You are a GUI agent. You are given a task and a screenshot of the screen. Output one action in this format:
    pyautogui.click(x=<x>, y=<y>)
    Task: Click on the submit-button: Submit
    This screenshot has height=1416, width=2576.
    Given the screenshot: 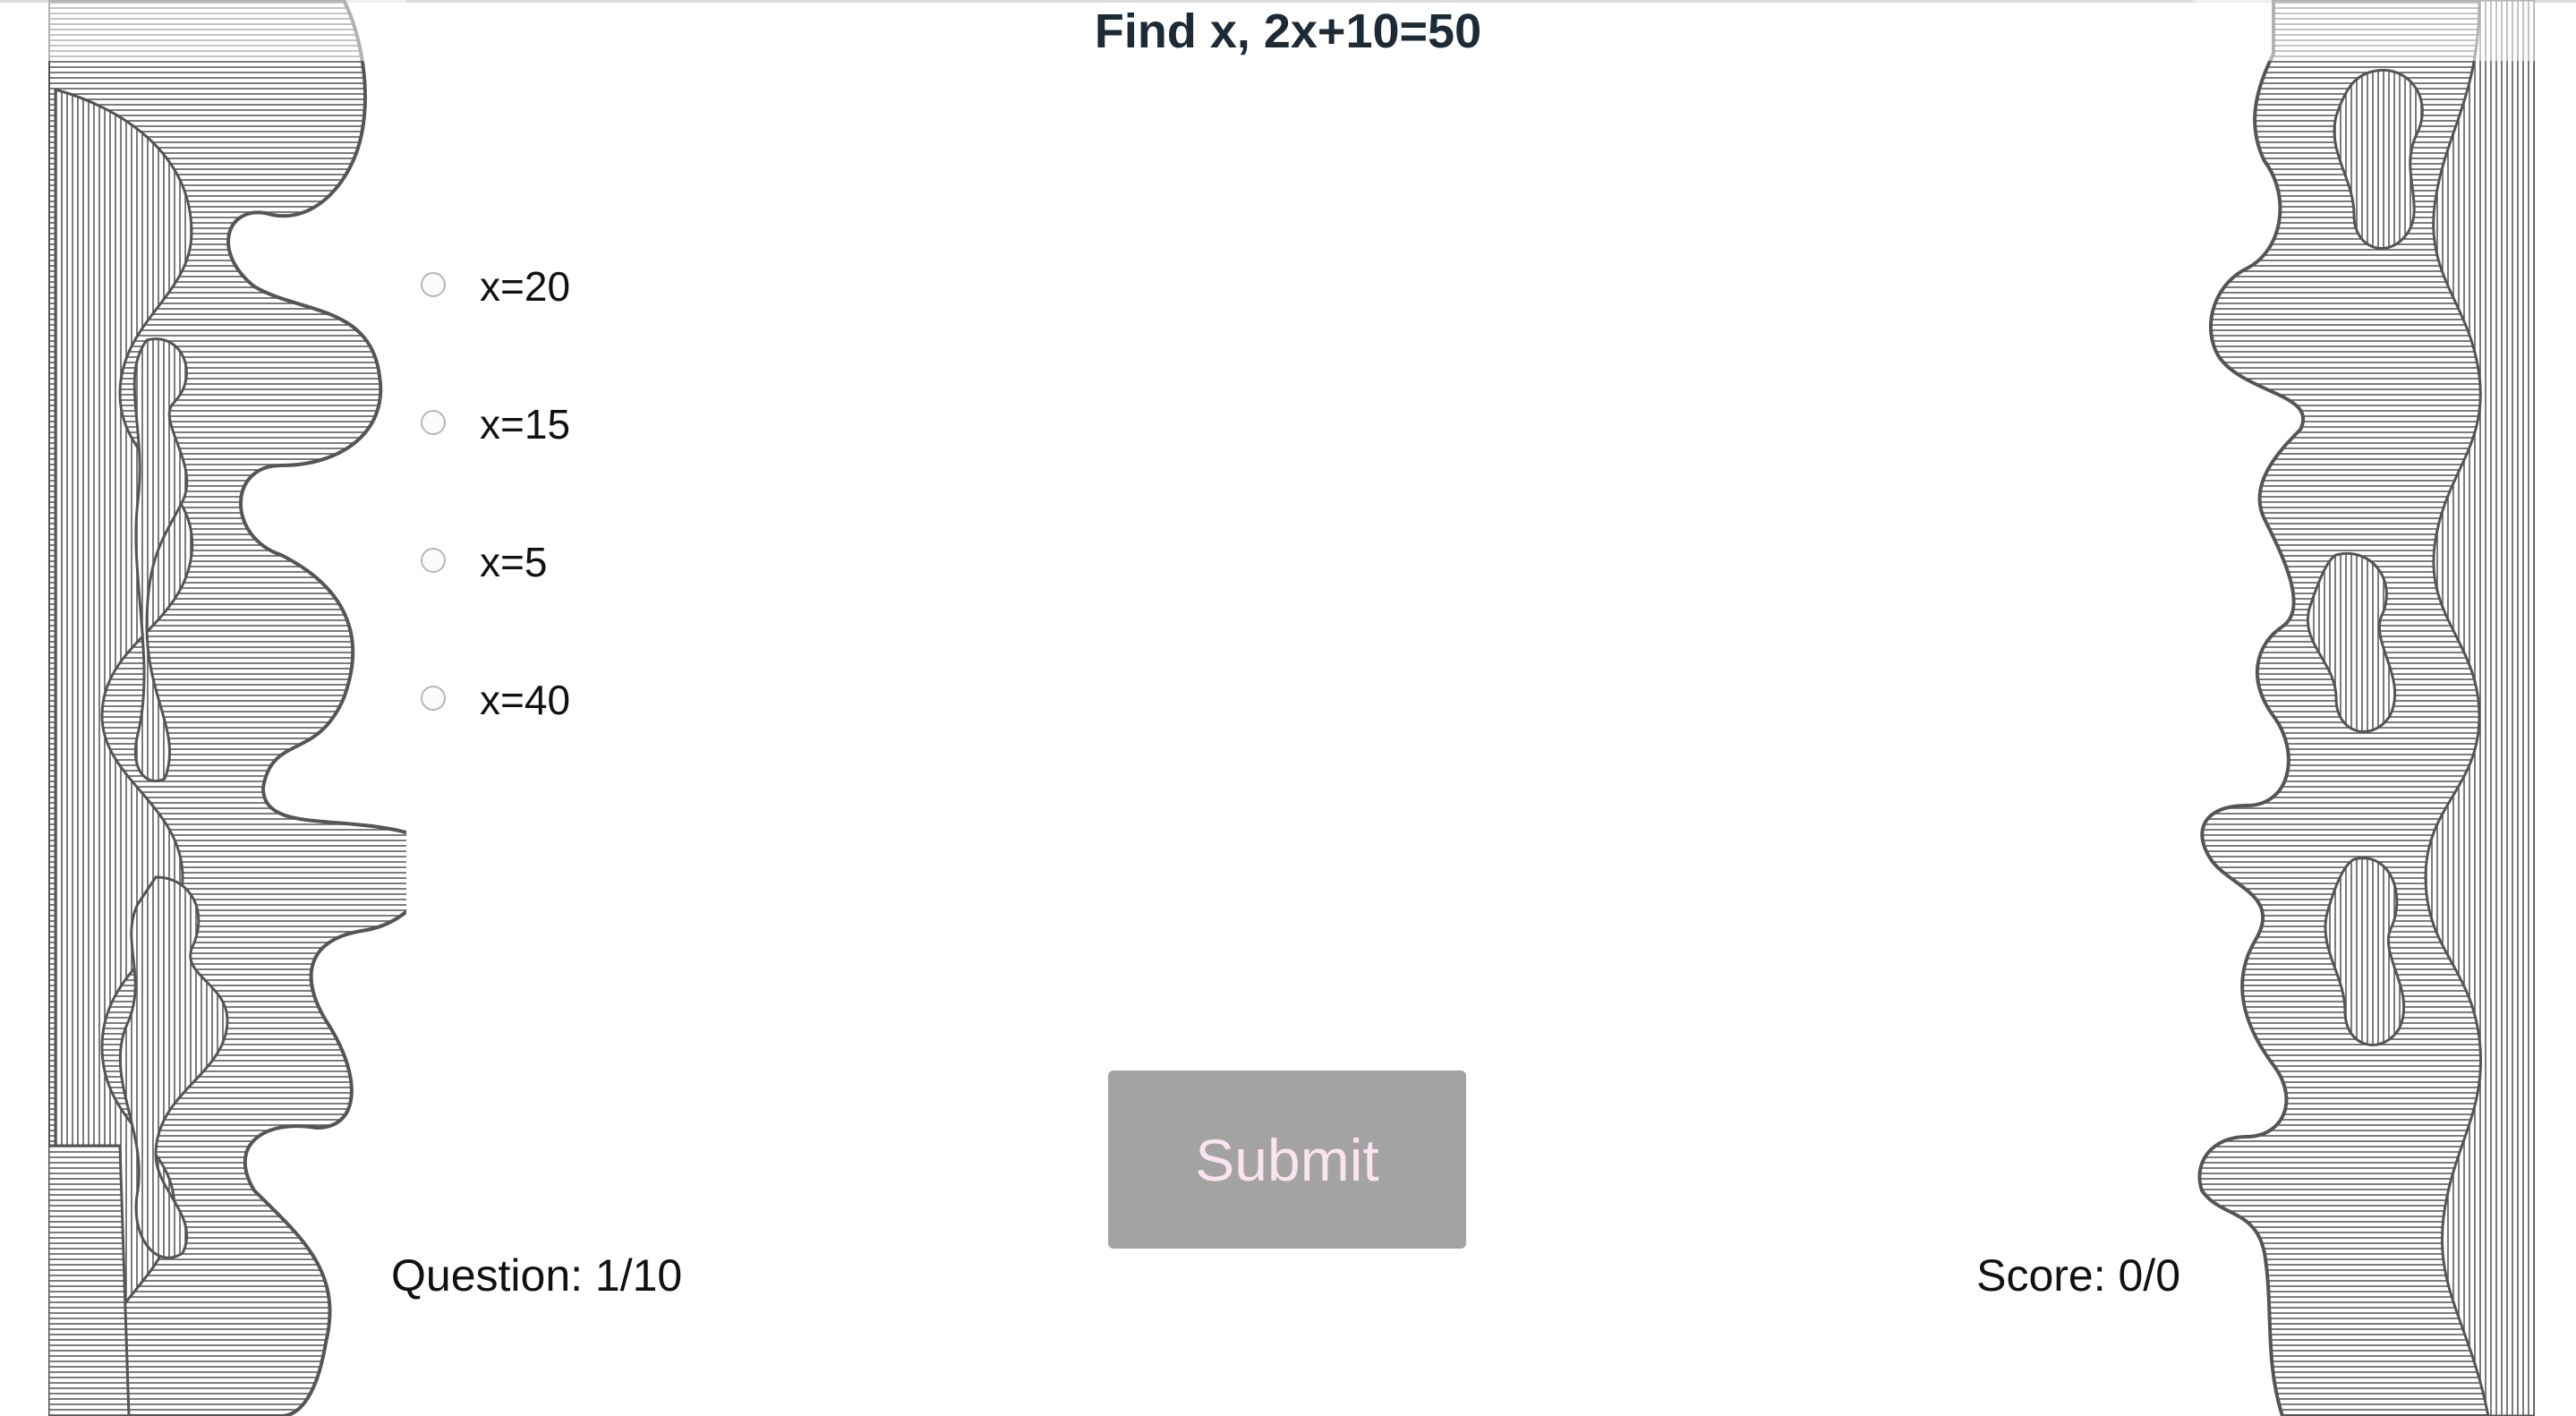 What is the action you would take?
    pyautogui.click(x=1287, y=1160)
    